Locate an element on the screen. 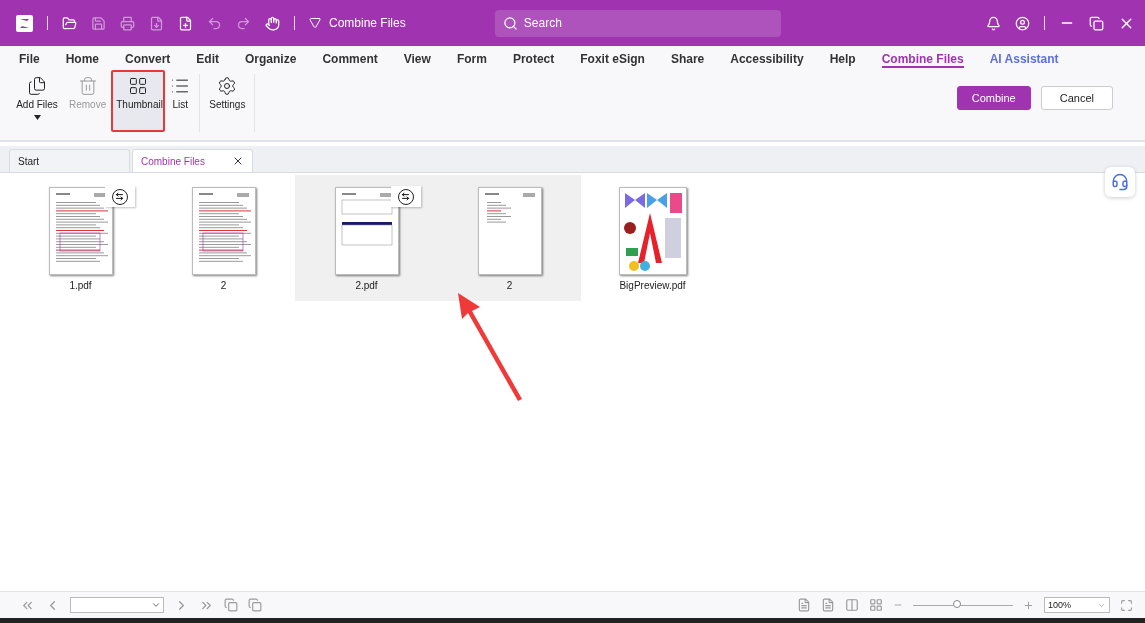 The height and width of the screenshot is (623, 1145). ribbon-button: List is located at coordinates (180, 101).